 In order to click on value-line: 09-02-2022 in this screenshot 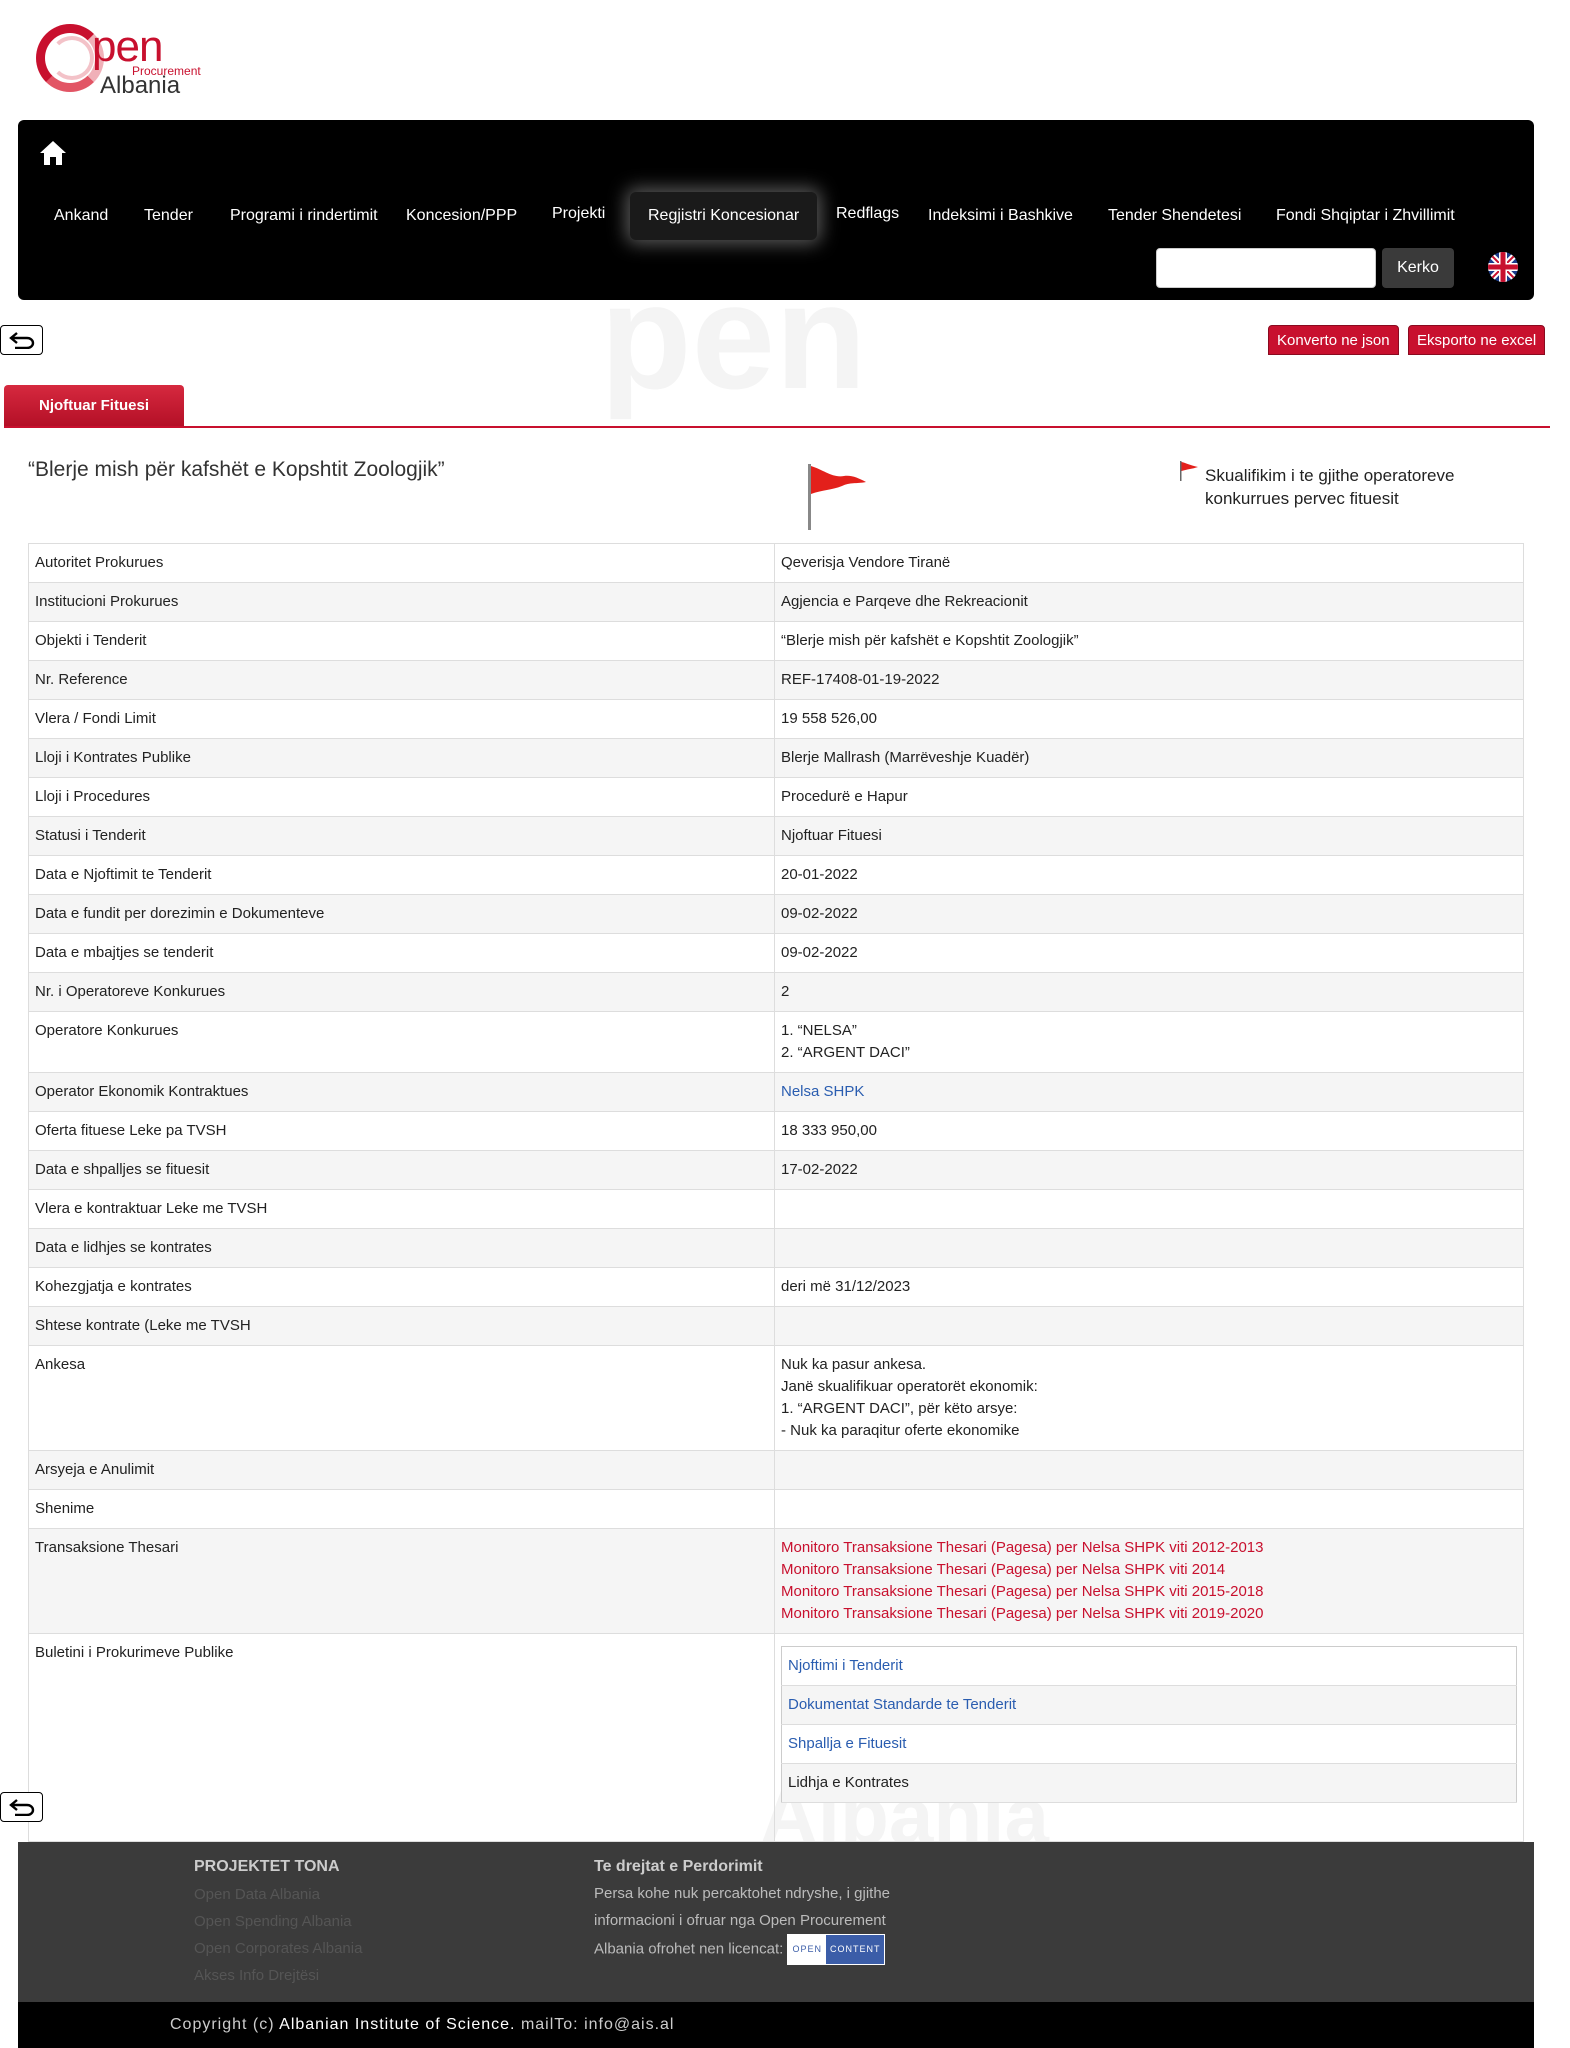, I will do `click(819, 913)`.